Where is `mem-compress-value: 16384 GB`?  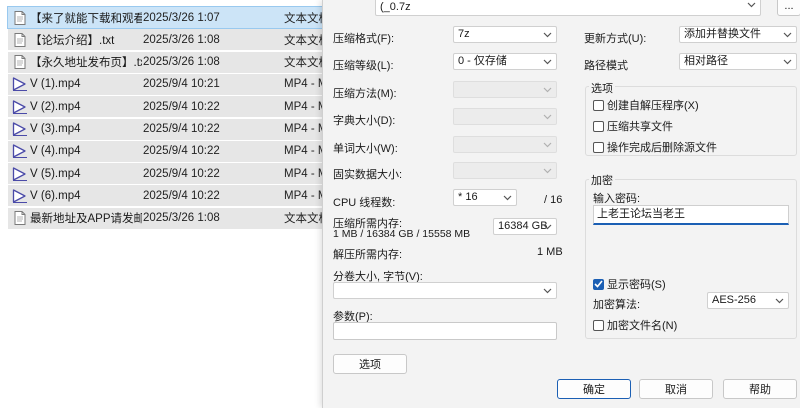
mem-compress-value: 16384 GB is located at coordinates (523, 226).